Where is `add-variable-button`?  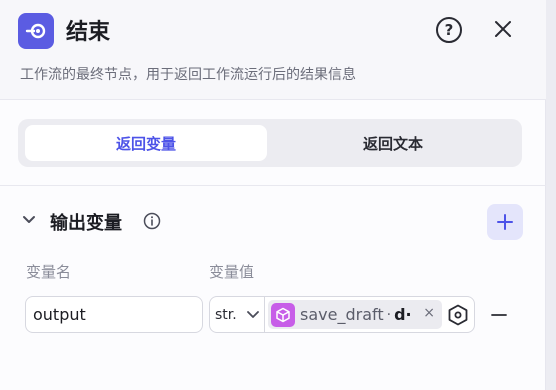
add-variable-button is located at coordinates (505, 222).